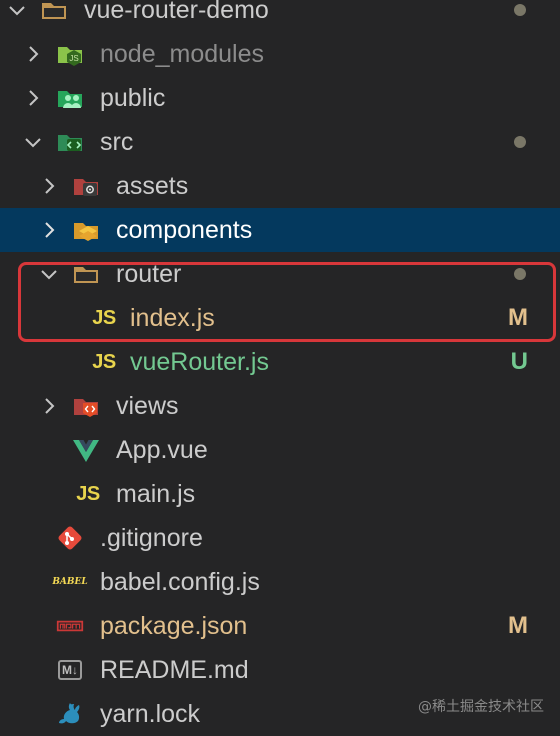  I want to click on tree-item-label: package.json, so click(174, 625).